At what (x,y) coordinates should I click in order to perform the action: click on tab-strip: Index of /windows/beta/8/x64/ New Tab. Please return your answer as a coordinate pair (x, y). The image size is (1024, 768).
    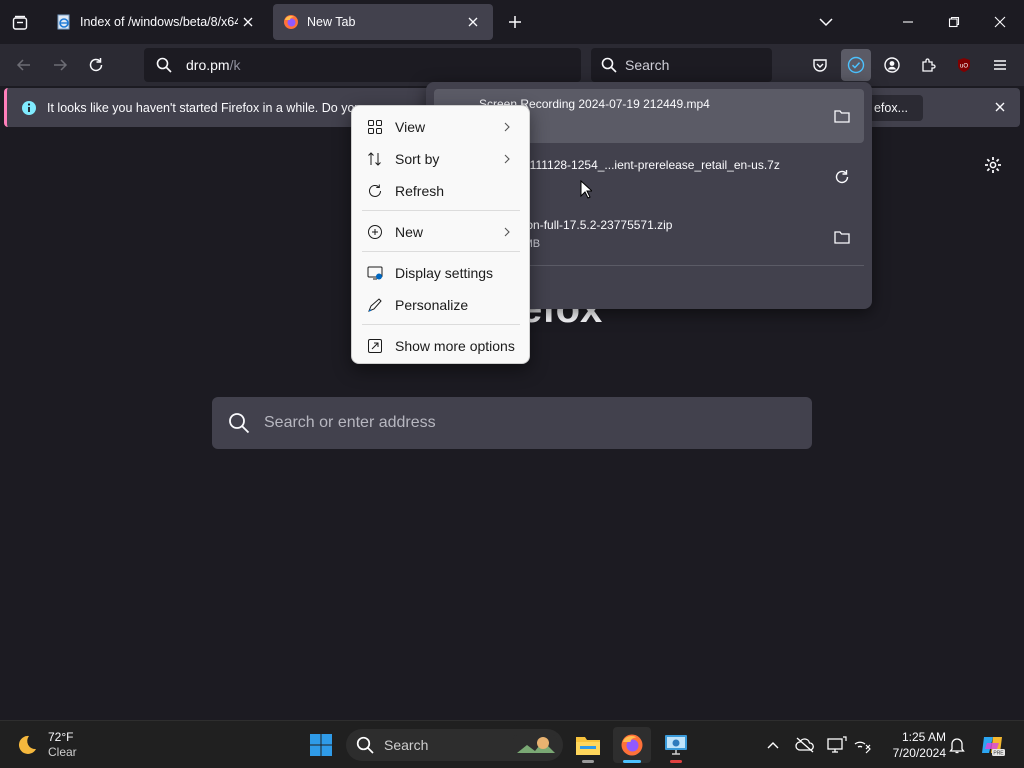
    Looking at the image, I should click on (512, 22).